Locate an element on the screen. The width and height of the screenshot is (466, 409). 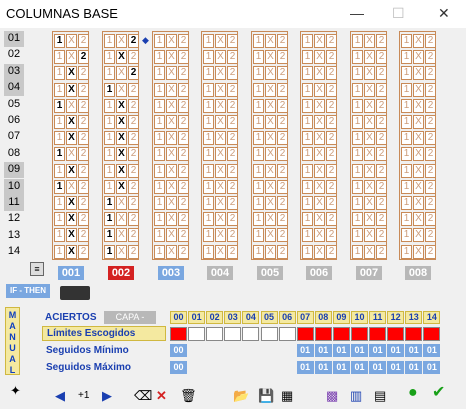
keyboard-icon is located at coordinates (75, 293).